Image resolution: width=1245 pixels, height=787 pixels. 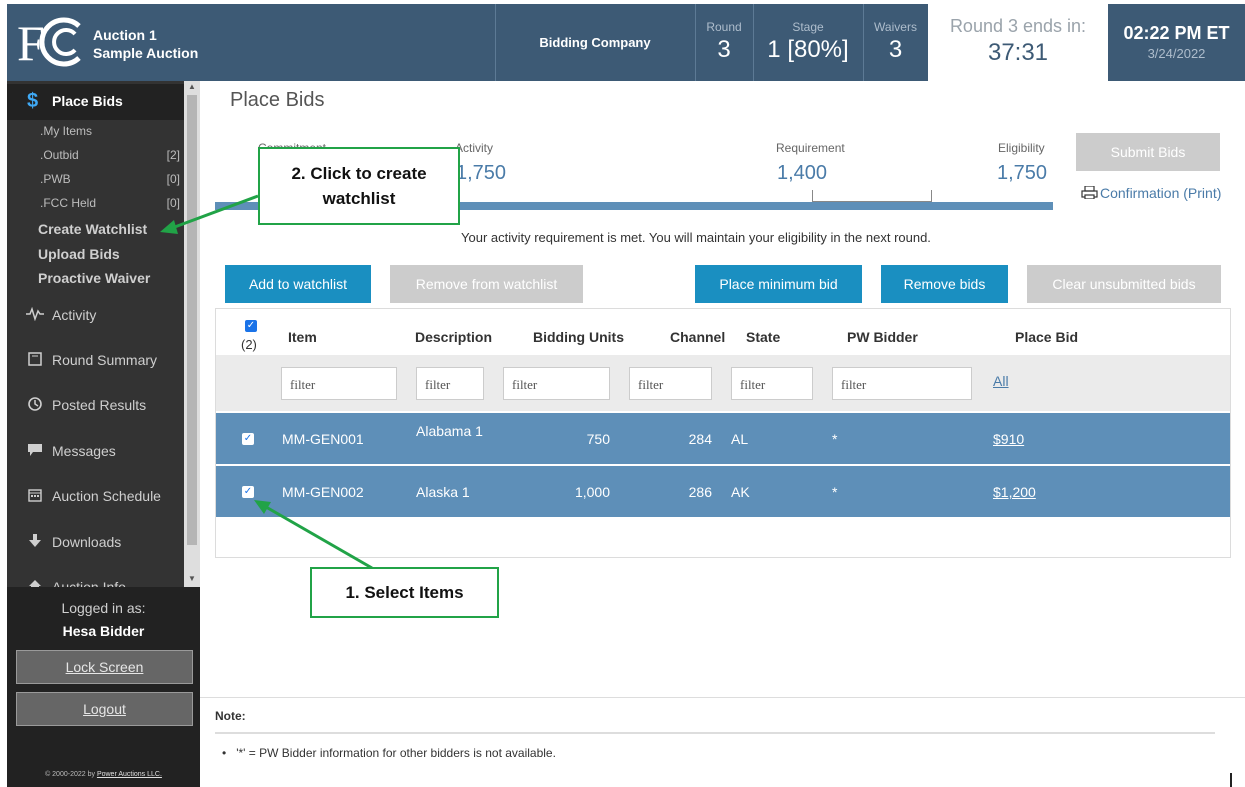 What do you see at coordinates (486, 284) in the screenshot?
I see `remove-from-watchlist-button: Remove from watchlist` at bounding box center [486, 284].